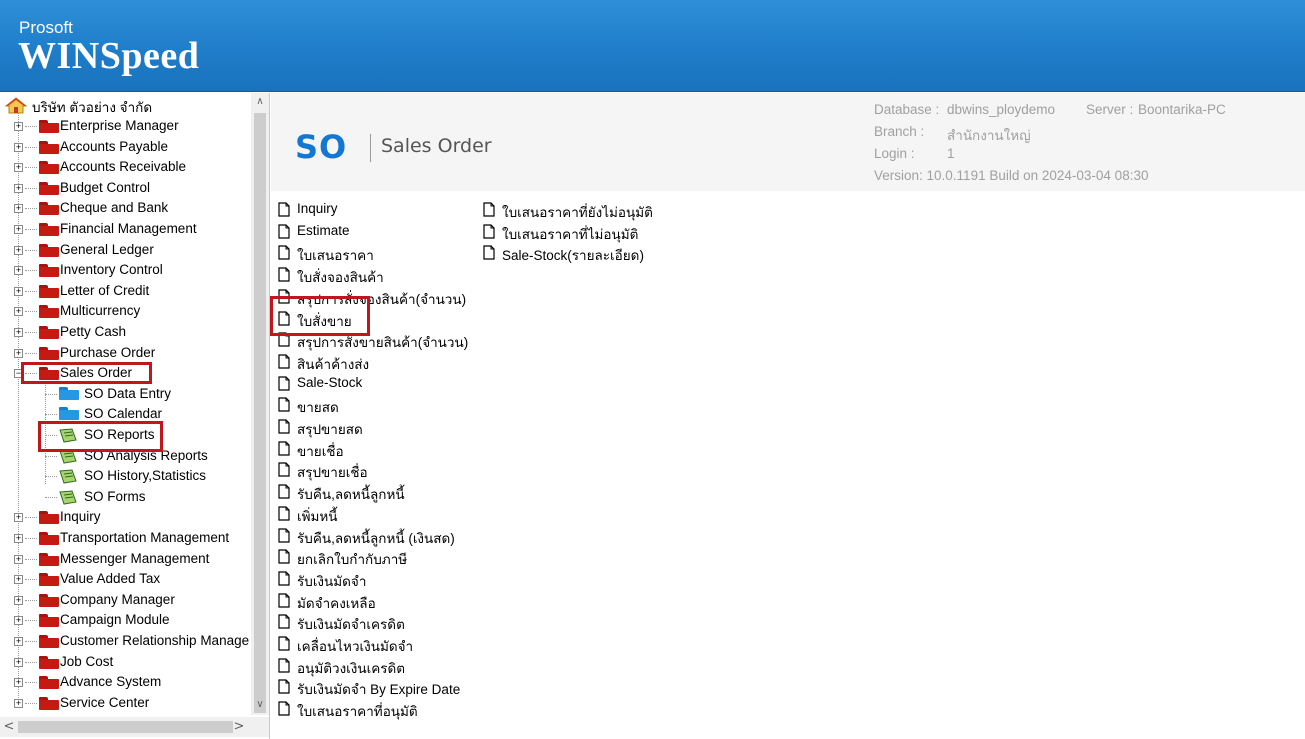 The width and height of the screenshot is (1305, 739). I want to click on login-label: Login :, so click(894, 153).